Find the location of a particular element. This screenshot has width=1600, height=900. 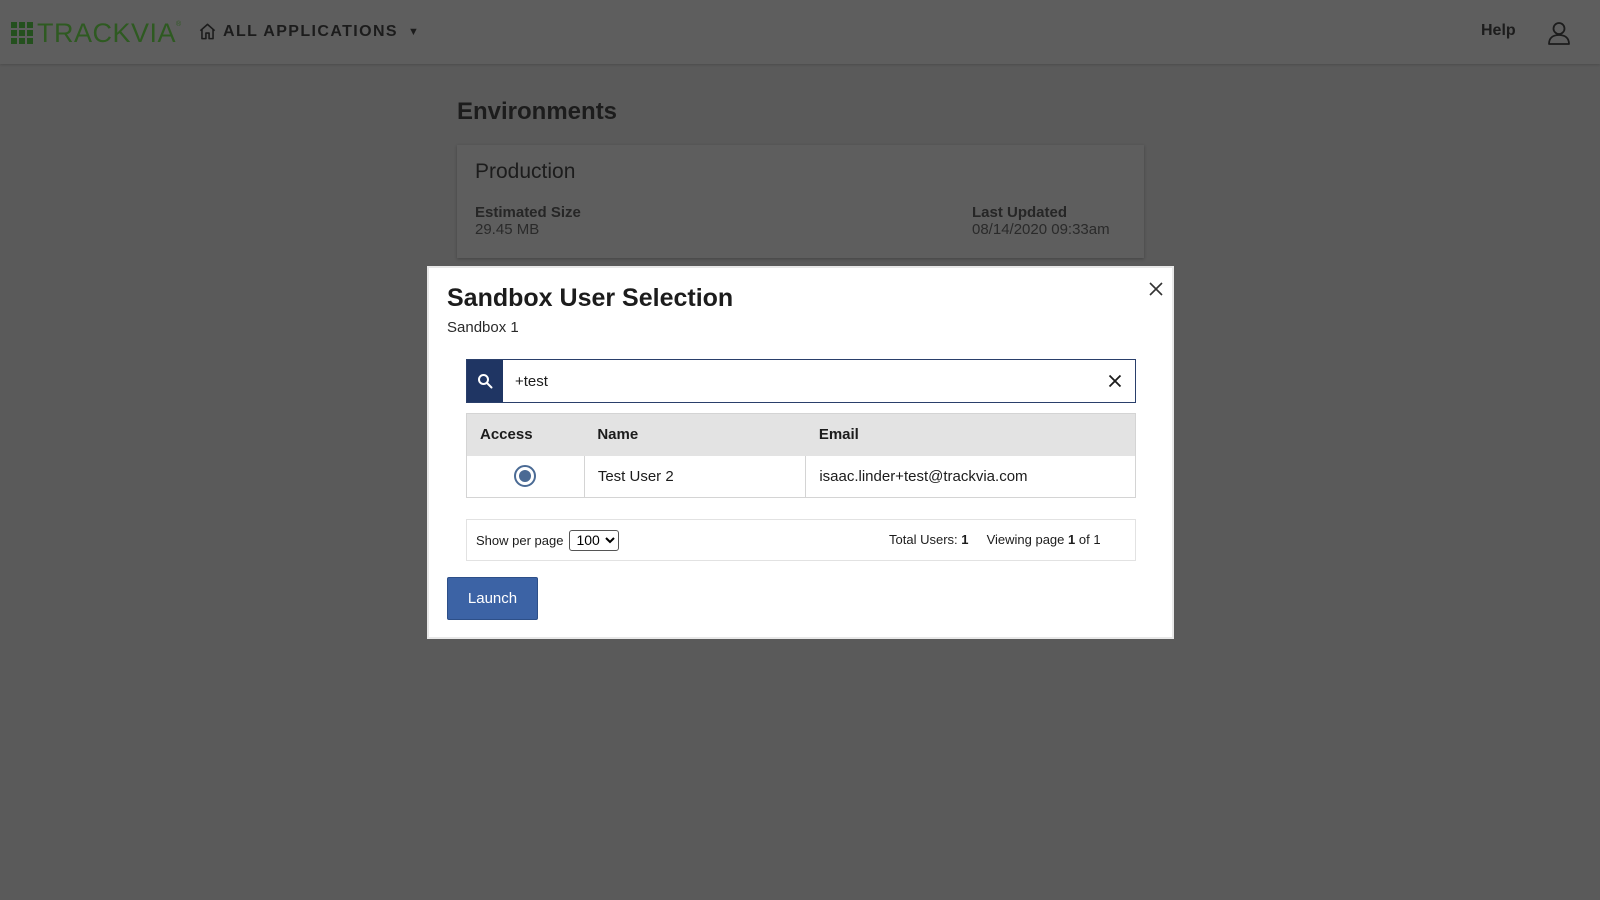

user-search-box is located at coordinates (801, 381).